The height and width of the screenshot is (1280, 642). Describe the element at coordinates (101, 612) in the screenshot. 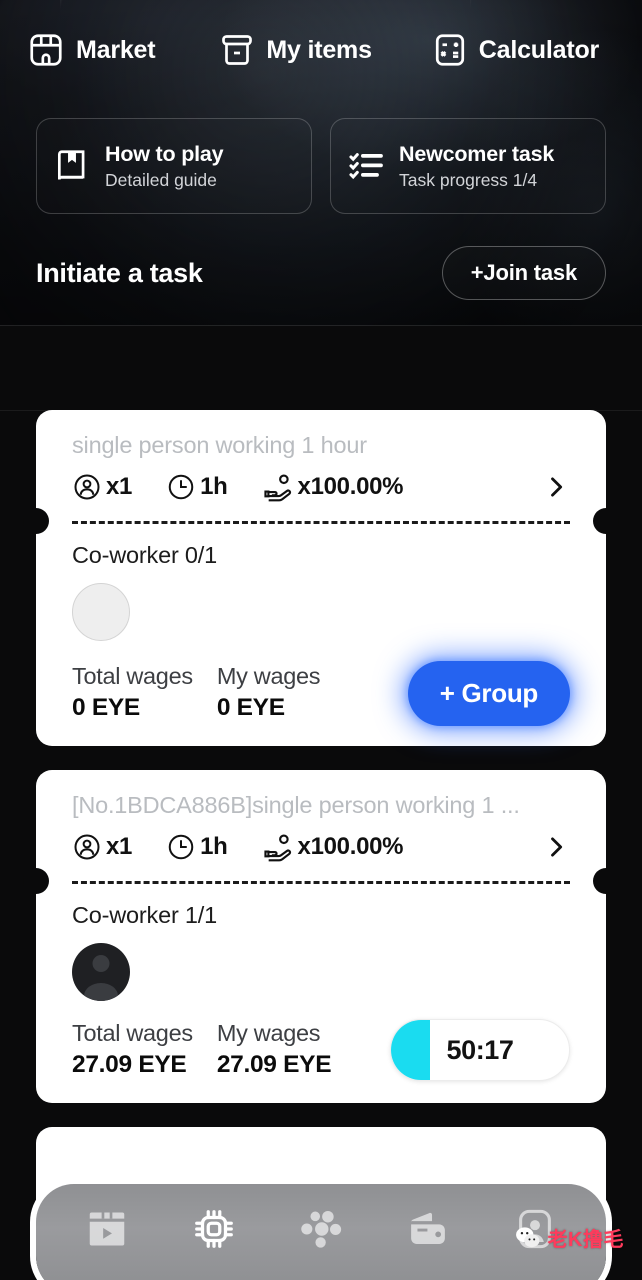

I see `avatar-empty-slot` at that location.